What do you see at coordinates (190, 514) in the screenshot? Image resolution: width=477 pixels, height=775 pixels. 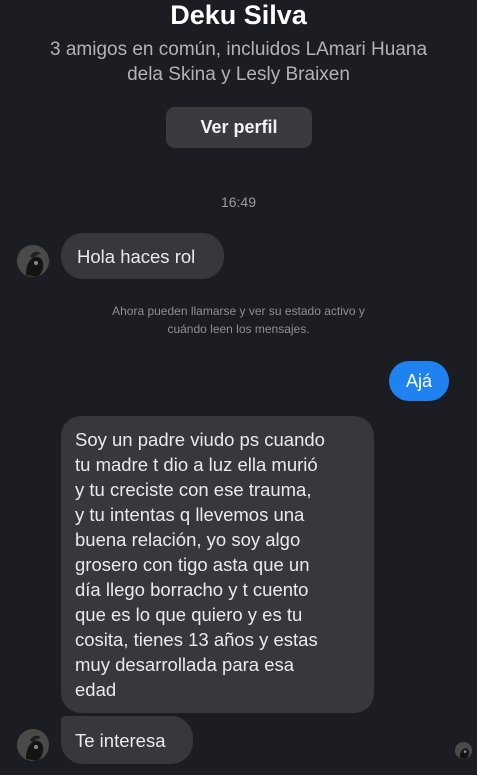 I see `message-line: y tu intentas q llevemos una` at bounding box center [190, 514].